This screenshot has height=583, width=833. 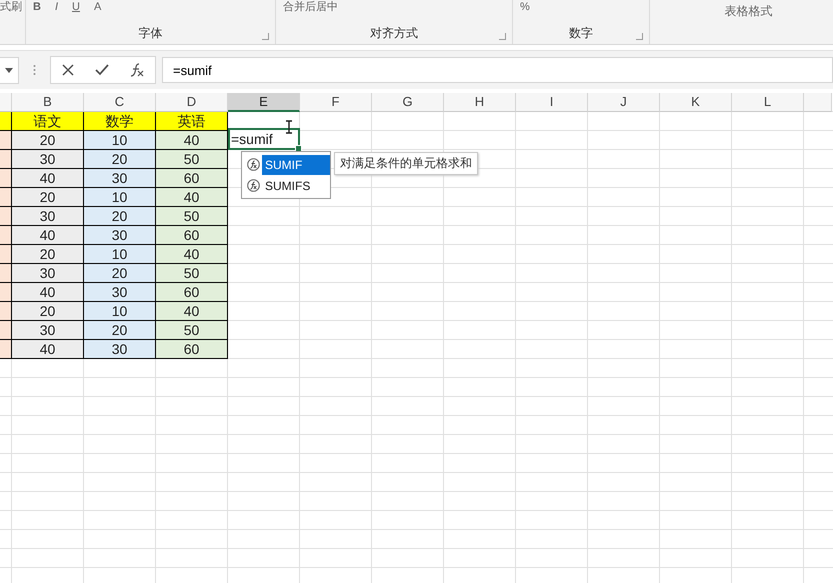 What do you see at coordinates (57, 7) in the screenshot?
I see `toolbar-button: I` at bounding box center [57, 7].